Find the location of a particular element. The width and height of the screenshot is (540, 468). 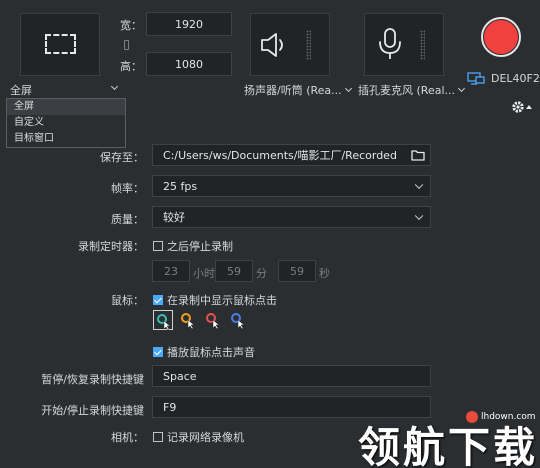

mouse-label: 鼠标： is located at coordinates (127, 300).